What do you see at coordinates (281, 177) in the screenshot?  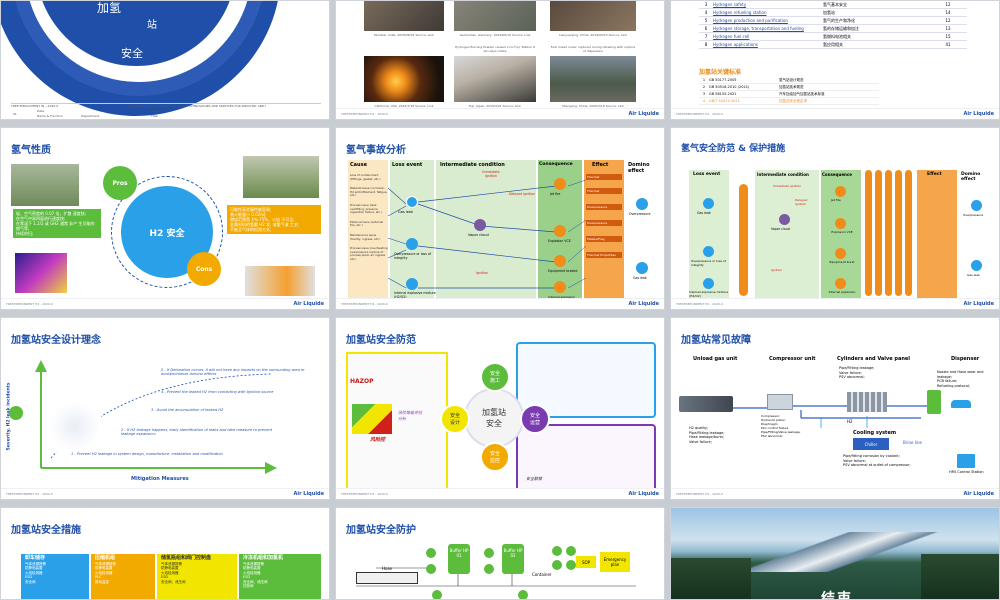 I see `photo-field` at bounding box center [281, 177].